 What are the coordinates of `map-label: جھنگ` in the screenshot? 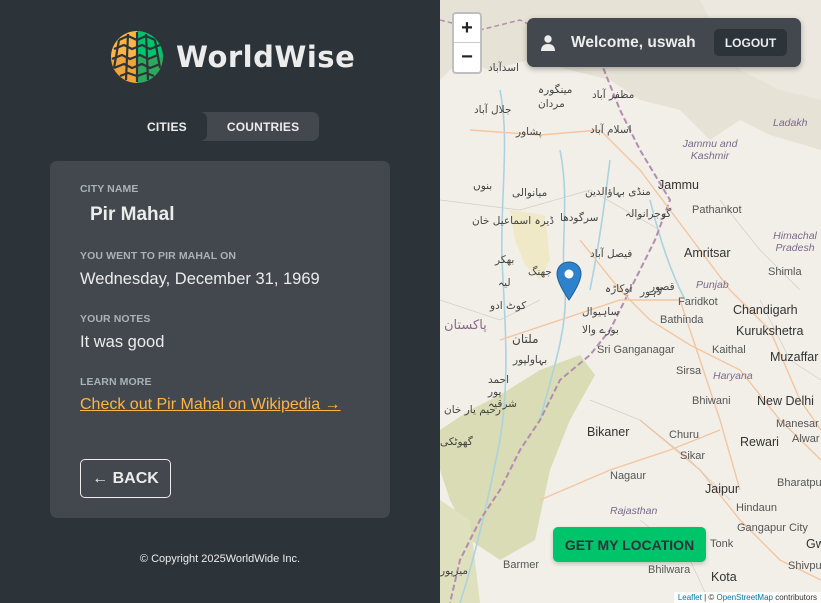 It's located at (540, 272).